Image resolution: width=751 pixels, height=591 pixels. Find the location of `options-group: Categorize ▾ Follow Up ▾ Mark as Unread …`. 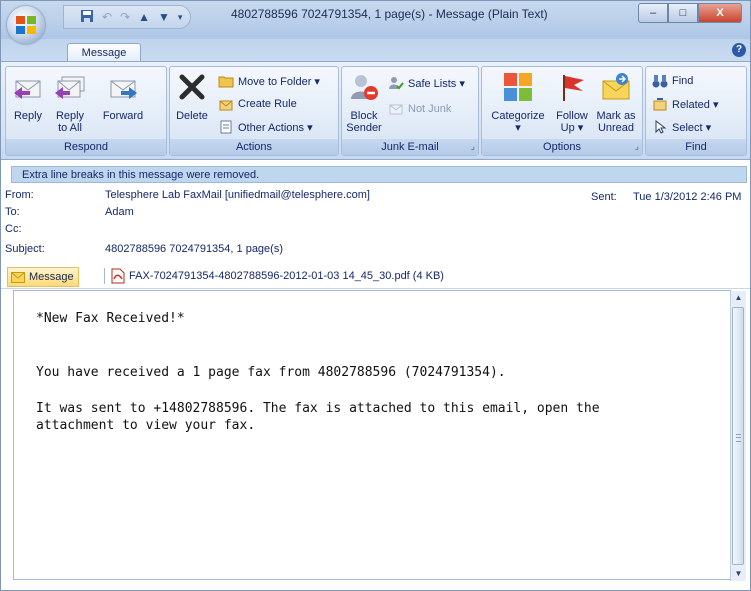

options-group: Categorize ▾ Follow Up ▾ Mark as Unread … is located at coordinates (562, 111).